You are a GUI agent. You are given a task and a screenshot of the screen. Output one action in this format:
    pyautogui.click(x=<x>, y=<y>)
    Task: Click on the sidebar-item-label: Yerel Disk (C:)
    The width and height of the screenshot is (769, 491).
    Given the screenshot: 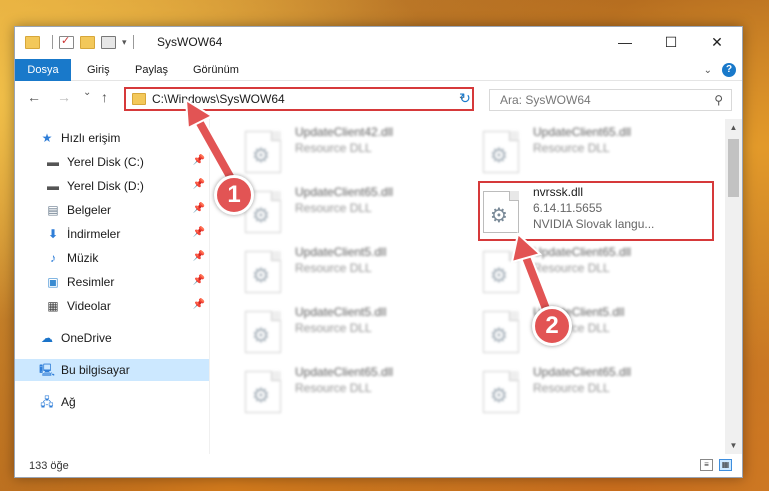 What is the action you would take?
    pyautogui.click(x=105, y=162)
    